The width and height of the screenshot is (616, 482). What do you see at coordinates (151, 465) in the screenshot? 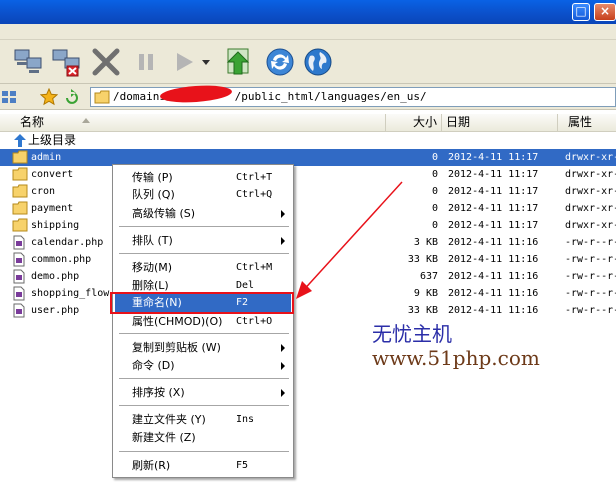
I see `menu-item-label: 刷新(R)` at bounding box center [151, 465].